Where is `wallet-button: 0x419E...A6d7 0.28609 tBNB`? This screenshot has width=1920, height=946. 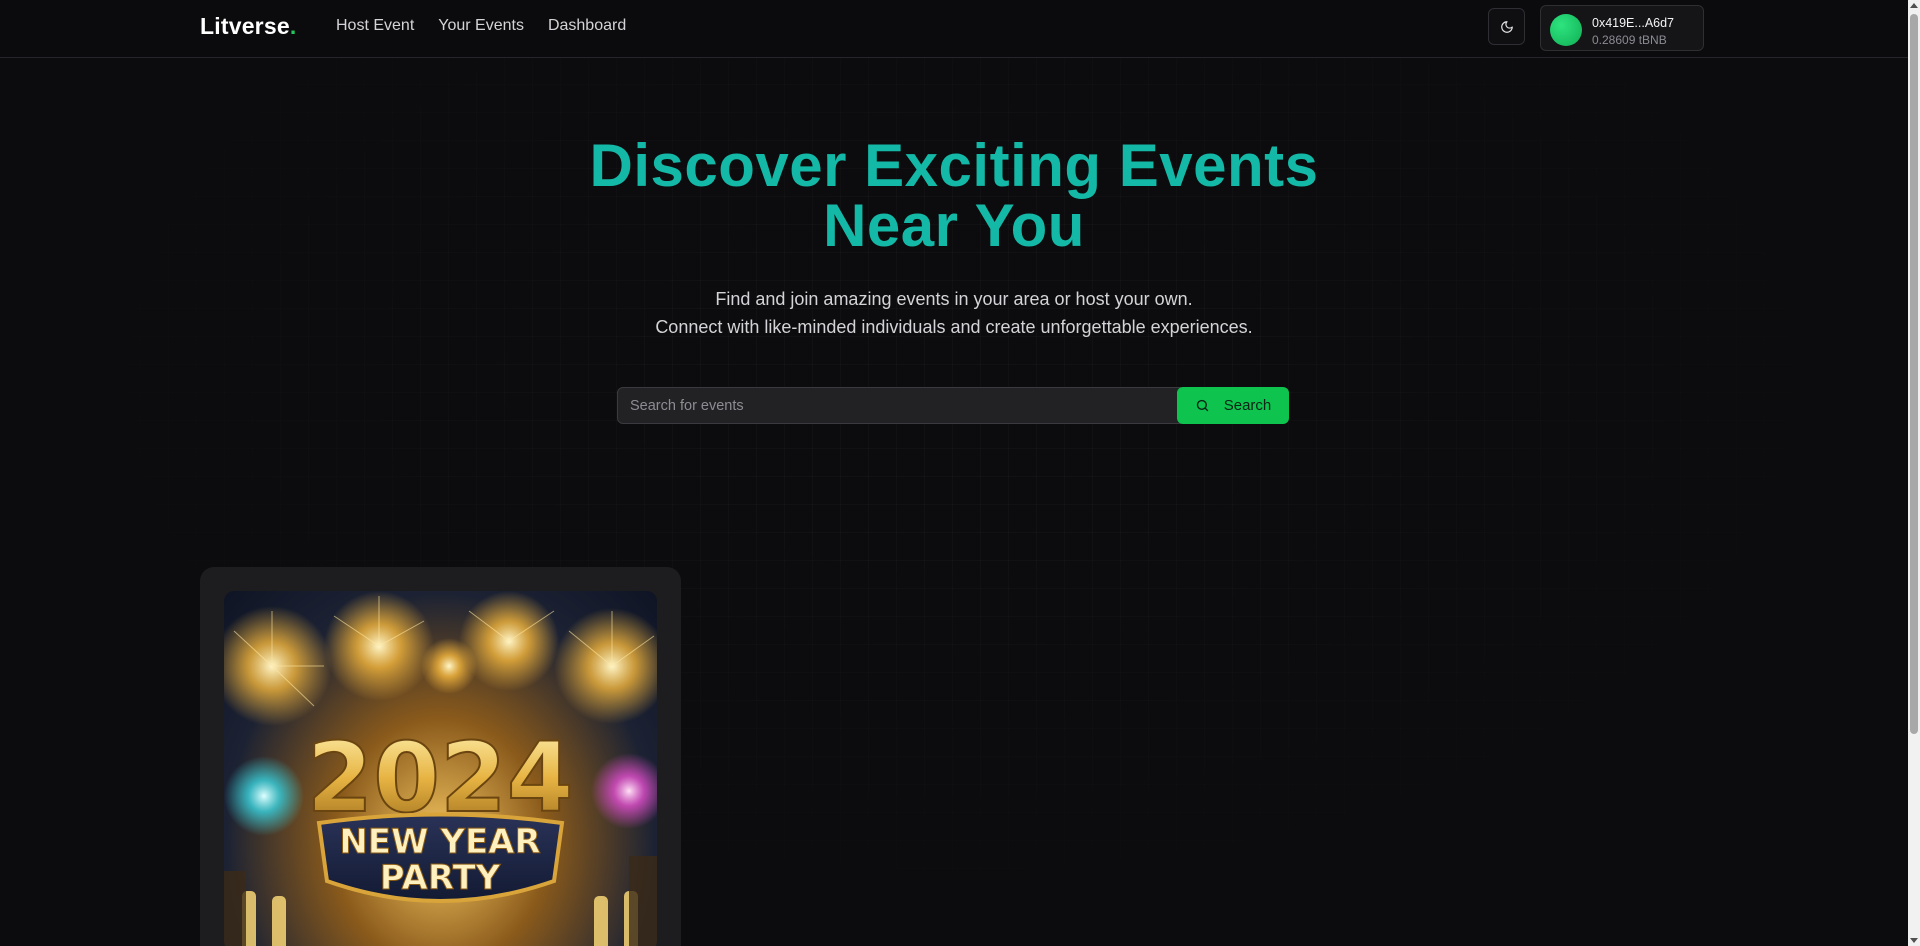
wallet-button: 0x419E...A6d7 0.28609 tBNB is located at coordinates (1622, 28).